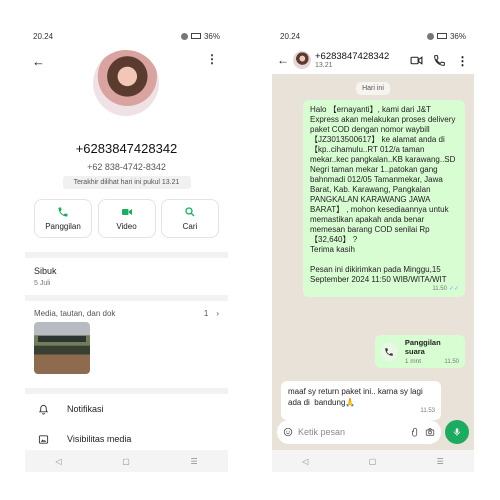 This screenshot has height=500, width=500. What do you see at coordinates (126, 226) in the screenshot?
I see `video-button-label: Video` at bounding box center [126, 226].